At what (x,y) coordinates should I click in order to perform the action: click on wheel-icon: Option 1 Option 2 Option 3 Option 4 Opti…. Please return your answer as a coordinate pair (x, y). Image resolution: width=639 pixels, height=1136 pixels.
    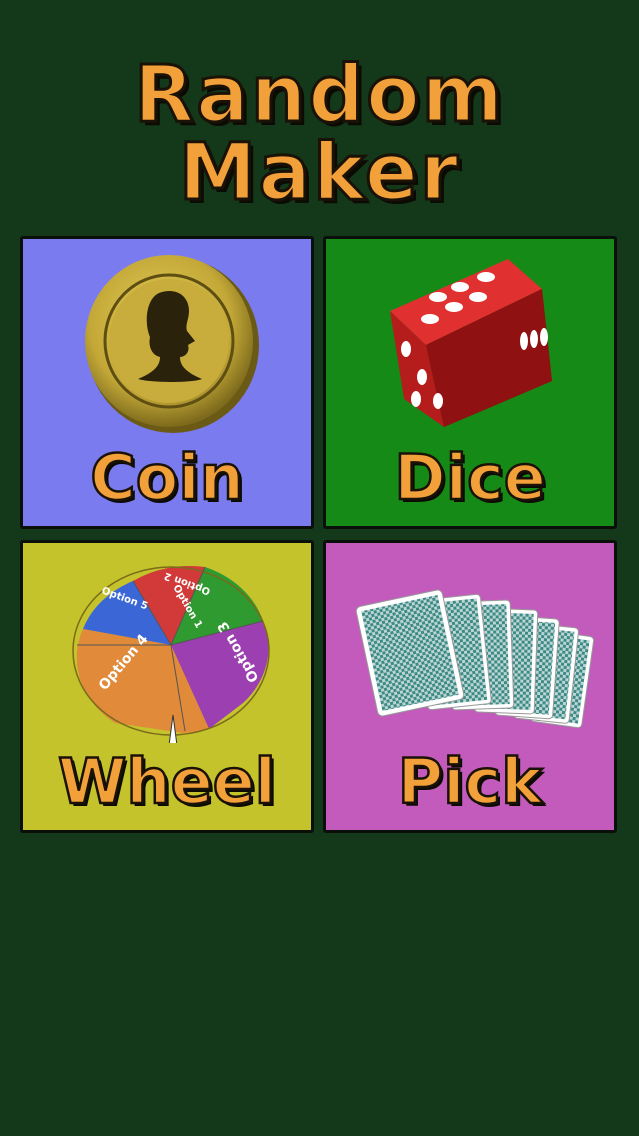
    Looking at the image, I should click on (171, 654).